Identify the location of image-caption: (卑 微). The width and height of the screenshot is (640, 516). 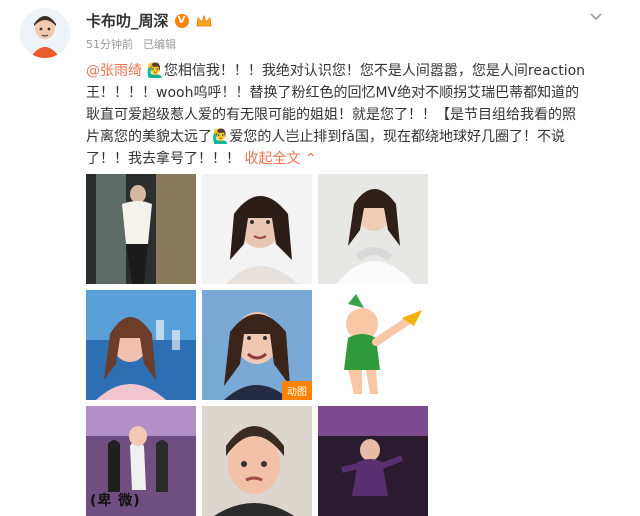
(115, 501).